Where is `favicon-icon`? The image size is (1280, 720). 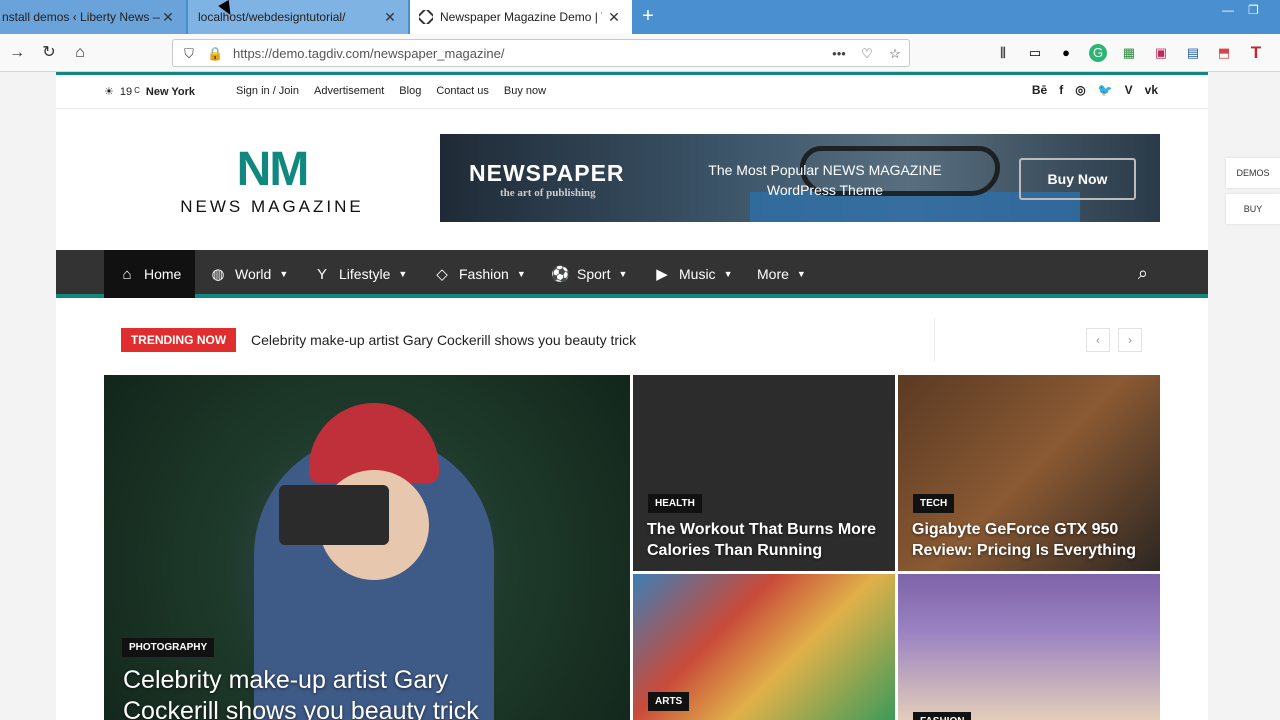
favicon-icon is located at coordinates (426, 17).